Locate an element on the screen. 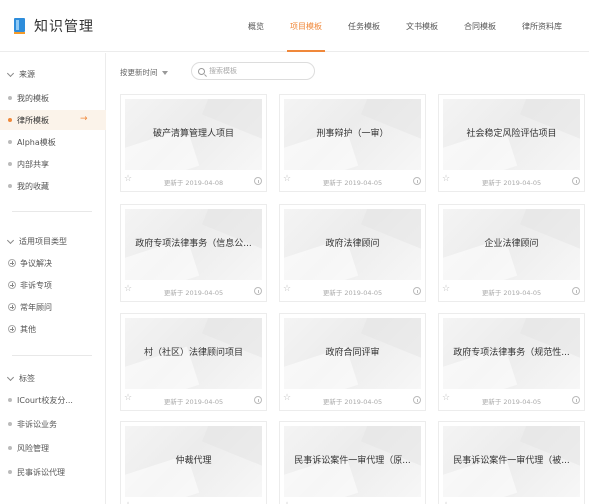  sidebar-item-label: 非诉专项 is located at coordinates (36, 285).